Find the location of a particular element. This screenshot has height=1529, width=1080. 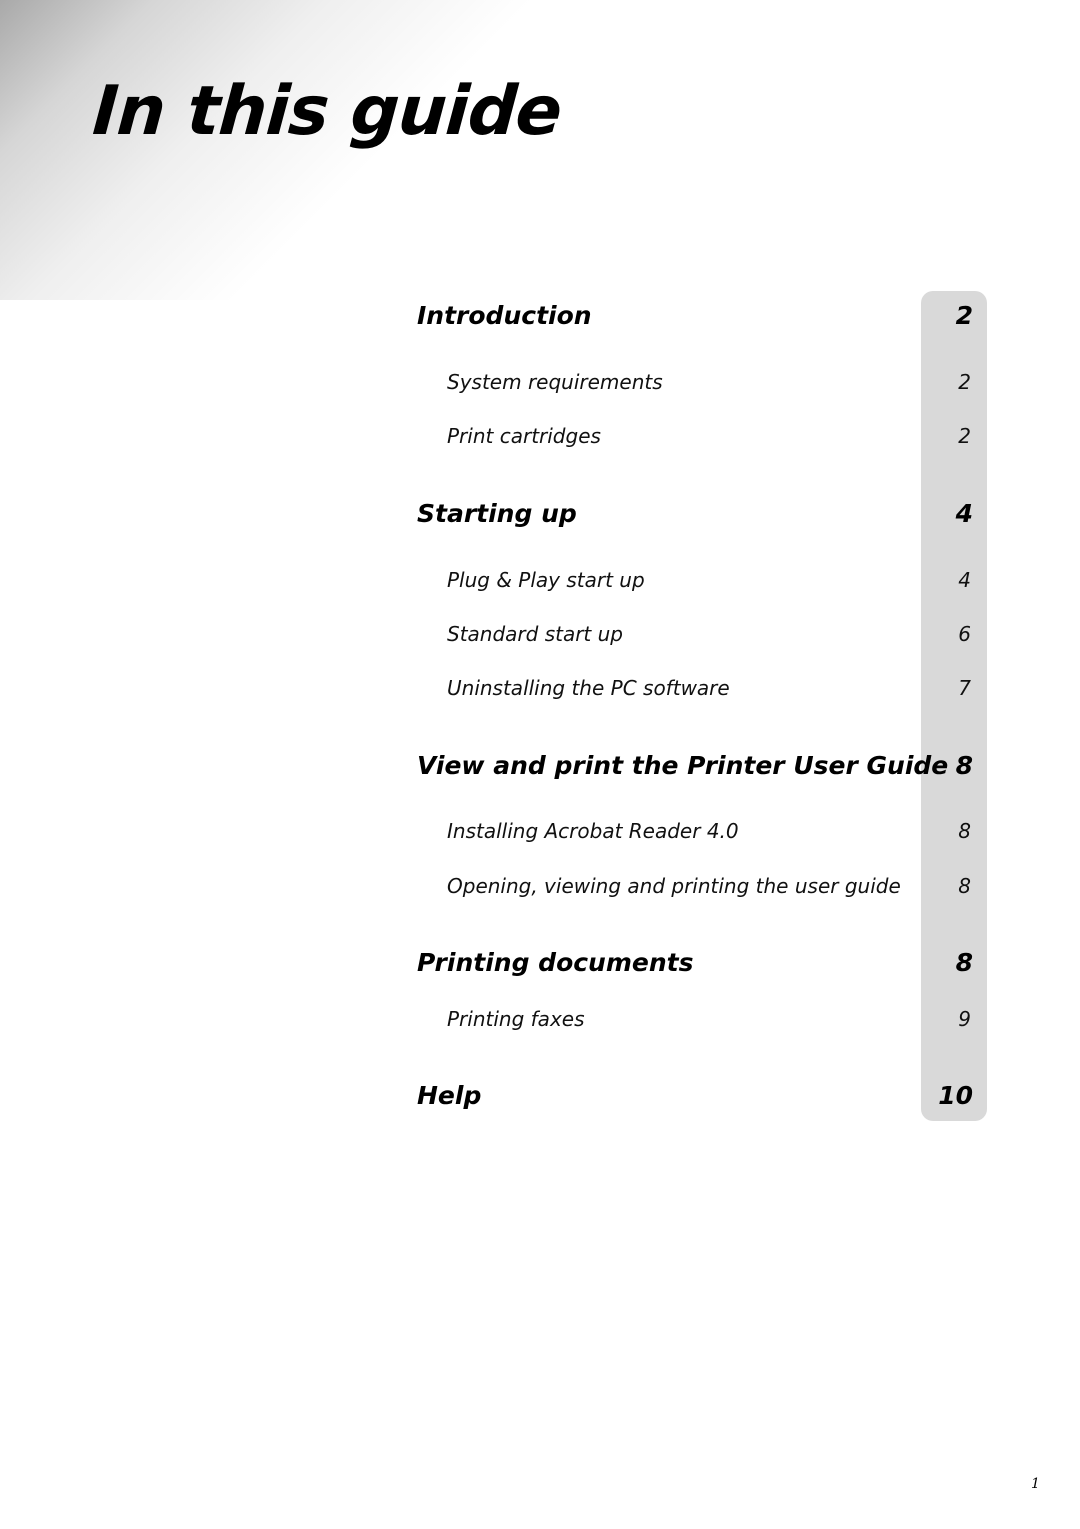

toc-item: Standard start up 6 is located at coordinates (695, 634).